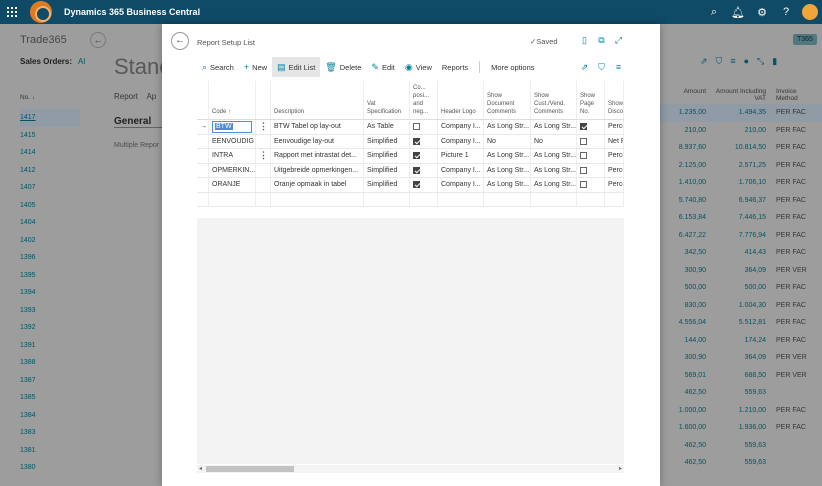 This screenshot has height=486, width=822. I want to click on scroll-left-icon: ◂, so click(200, 469).